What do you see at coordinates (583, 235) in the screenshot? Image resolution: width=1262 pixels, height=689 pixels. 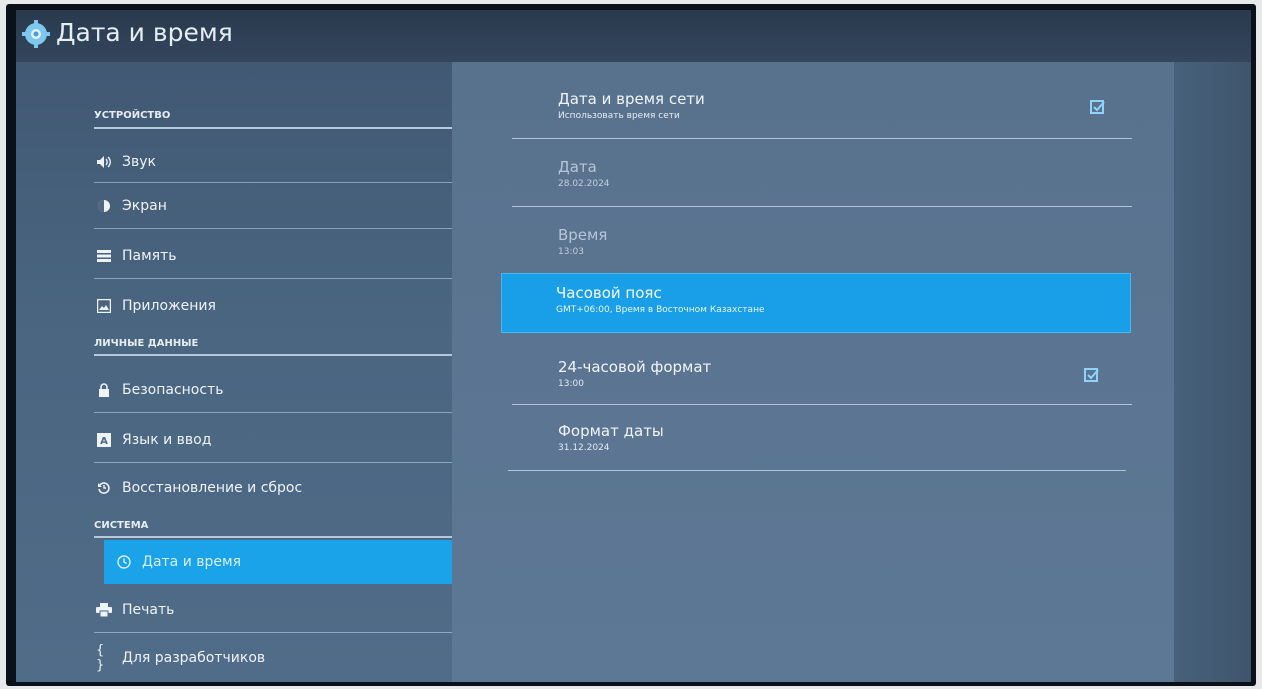 I see `pref-title: Время` at bounding box center [583, 235].